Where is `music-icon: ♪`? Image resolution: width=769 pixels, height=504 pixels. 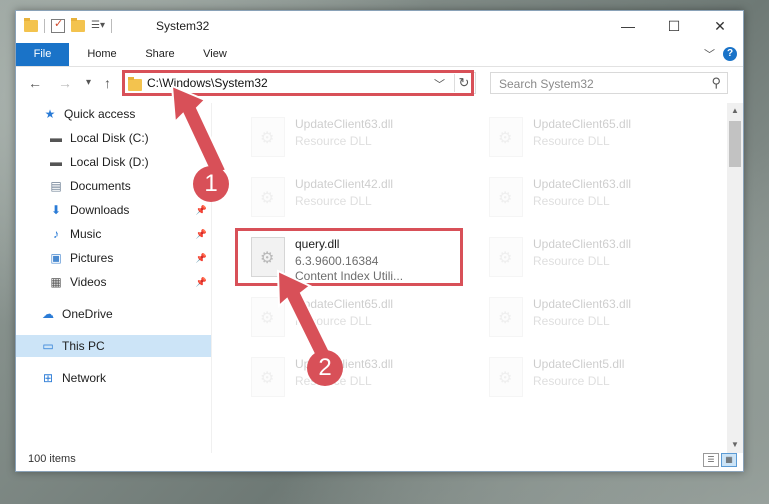 music-icon: ♪ is located at coordinates (56, 234).